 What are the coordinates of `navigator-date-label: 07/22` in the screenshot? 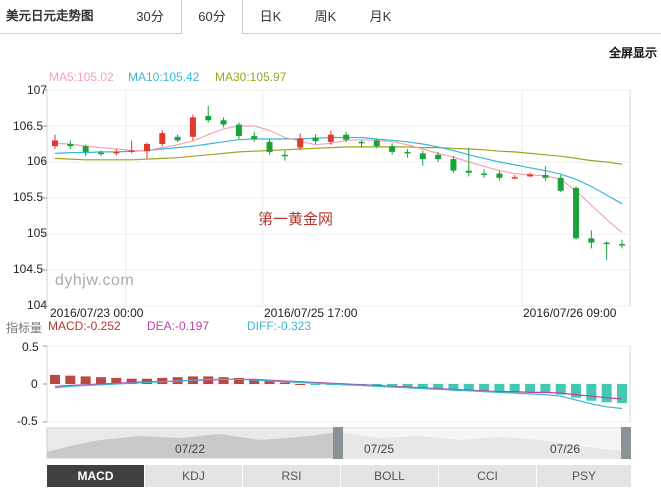 It's located at (190, 449).